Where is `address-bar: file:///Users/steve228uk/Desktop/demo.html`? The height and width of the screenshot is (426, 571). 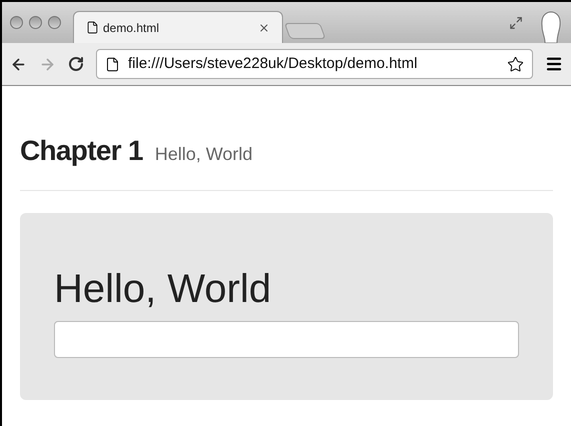
address-bar: file:///Users/steve228uk/Desktop/demo.html is located at coordinates (314, 64).